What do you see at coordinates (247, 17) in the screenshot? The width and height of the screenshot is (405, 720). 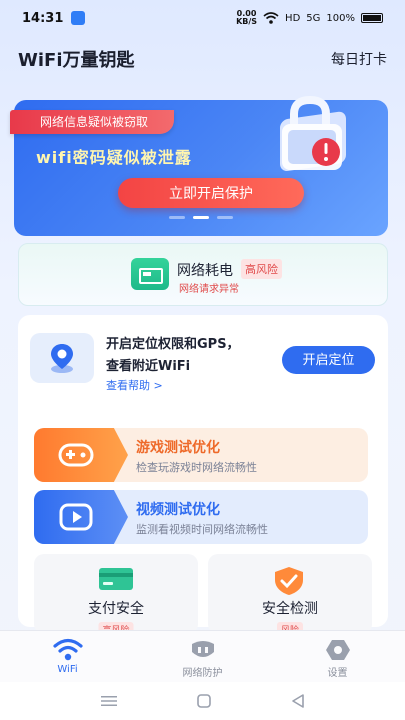 I see `network-speed: 0.00 KB/S` at bounding box center [247, 17].